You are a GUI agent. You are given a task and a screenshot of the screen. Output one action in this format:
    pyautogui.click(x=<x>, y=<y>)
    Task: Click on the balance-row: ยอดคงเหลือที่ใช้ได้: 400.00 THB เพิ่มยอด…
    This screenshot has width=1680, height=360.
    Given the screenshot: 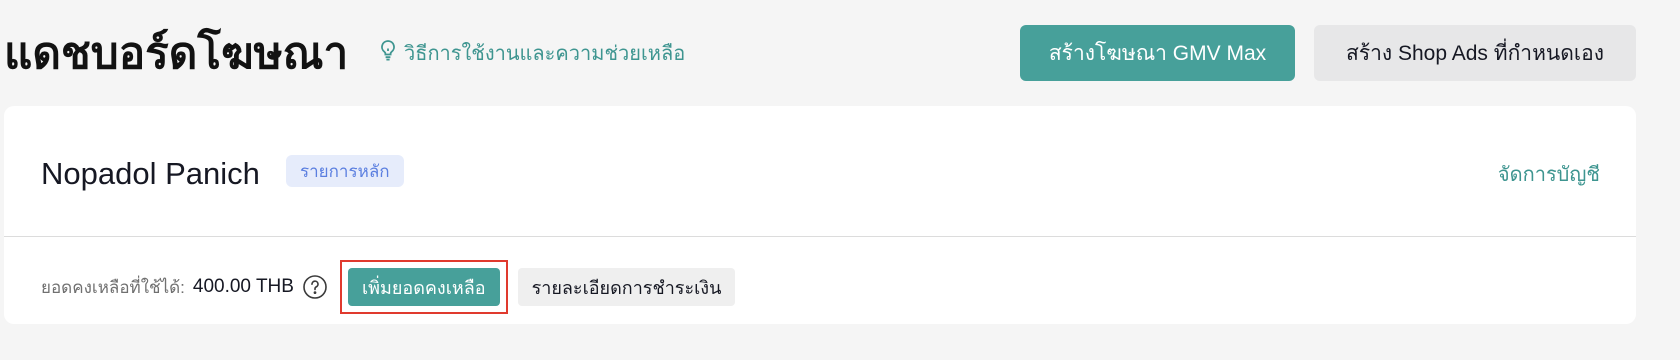 What is the action you would take?
    pyautogui.click(x=388, y=287)
    